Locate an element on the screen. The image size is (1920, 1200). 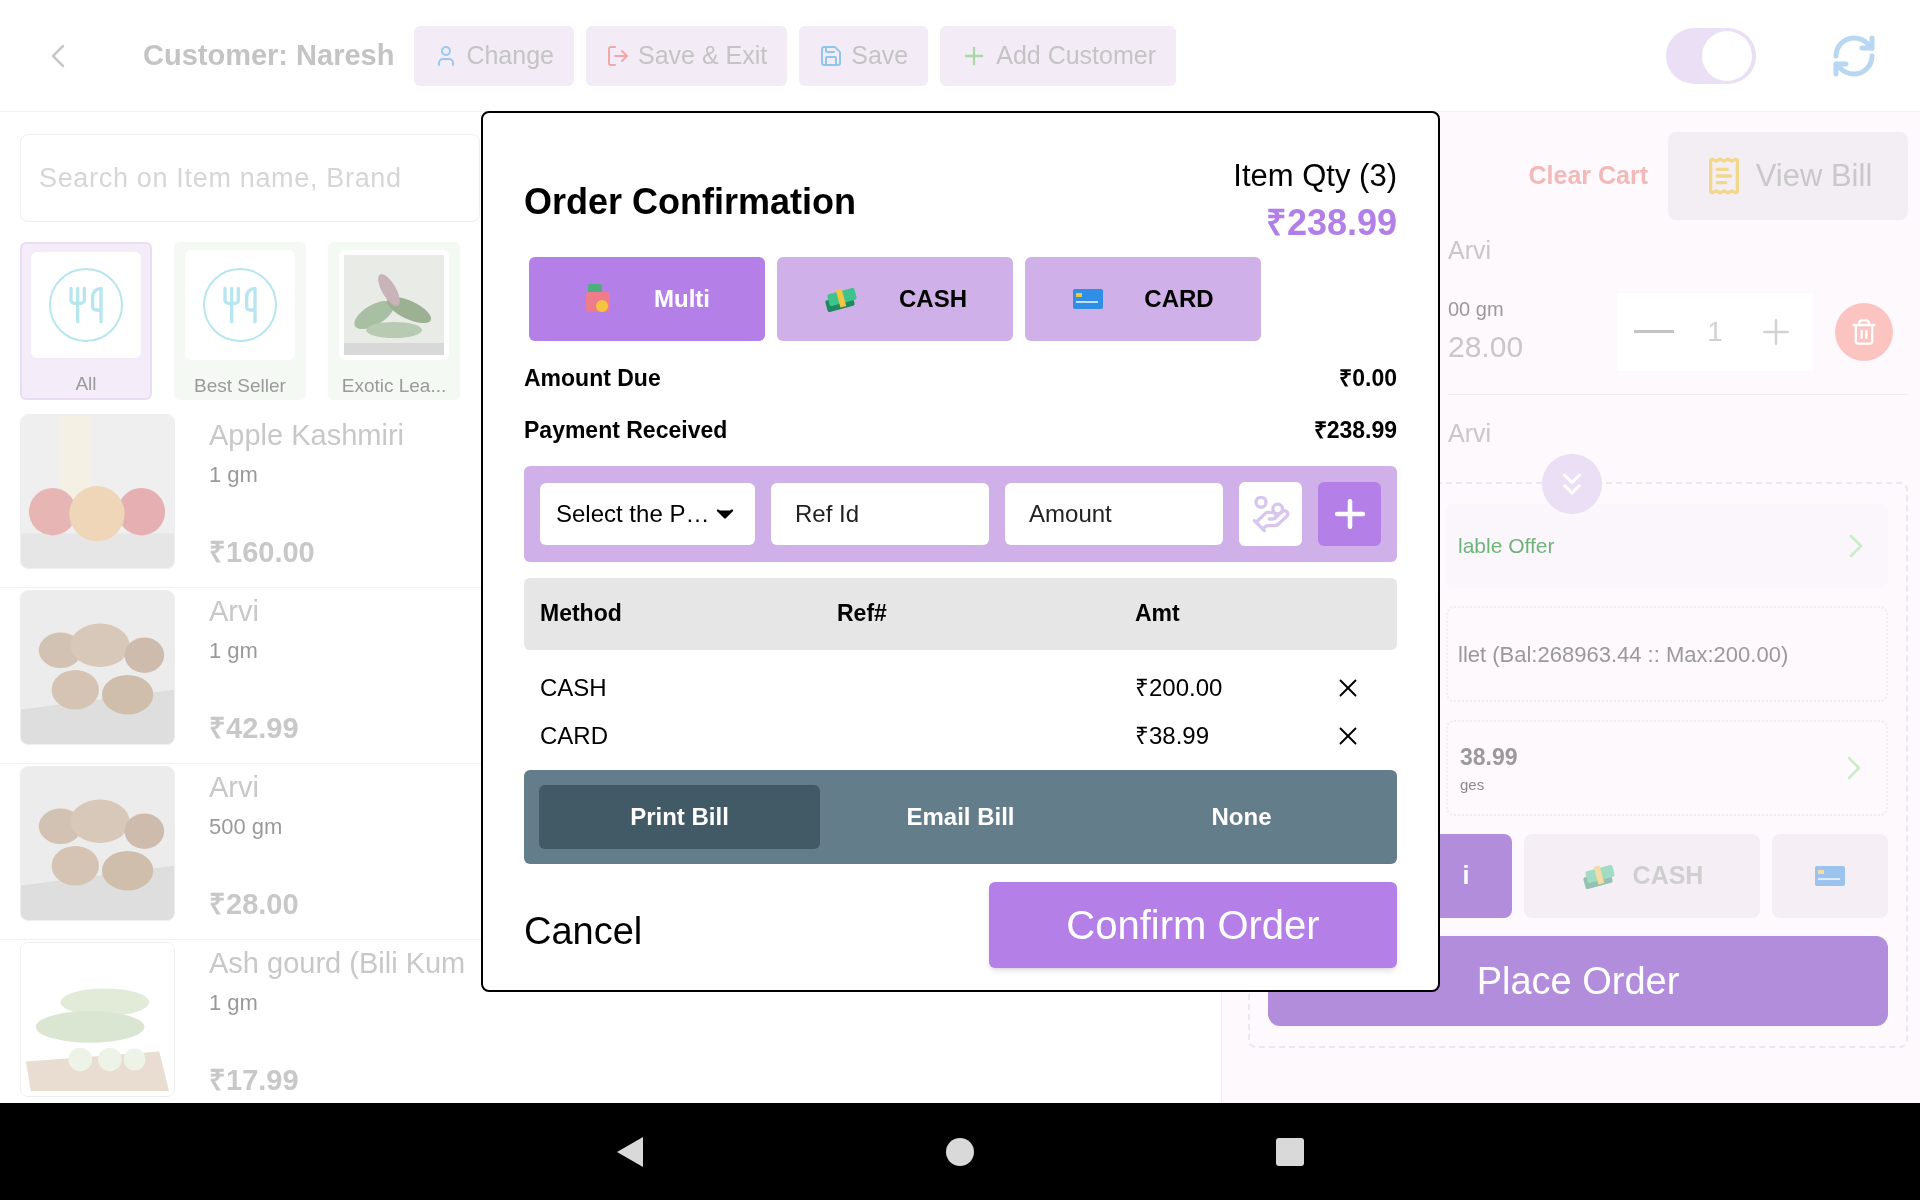
order-total: ₹238.99 is located at coordinates (1331, 222).